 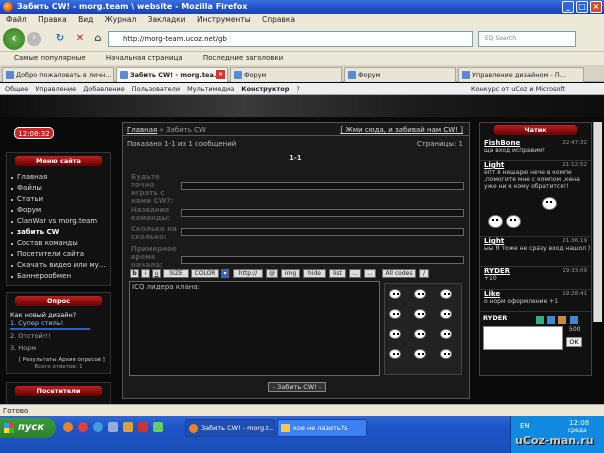 What do you see at coordinates (14, 39) in the screenshot?
I see `back-button: ‹` at bounding box center [14, 39].